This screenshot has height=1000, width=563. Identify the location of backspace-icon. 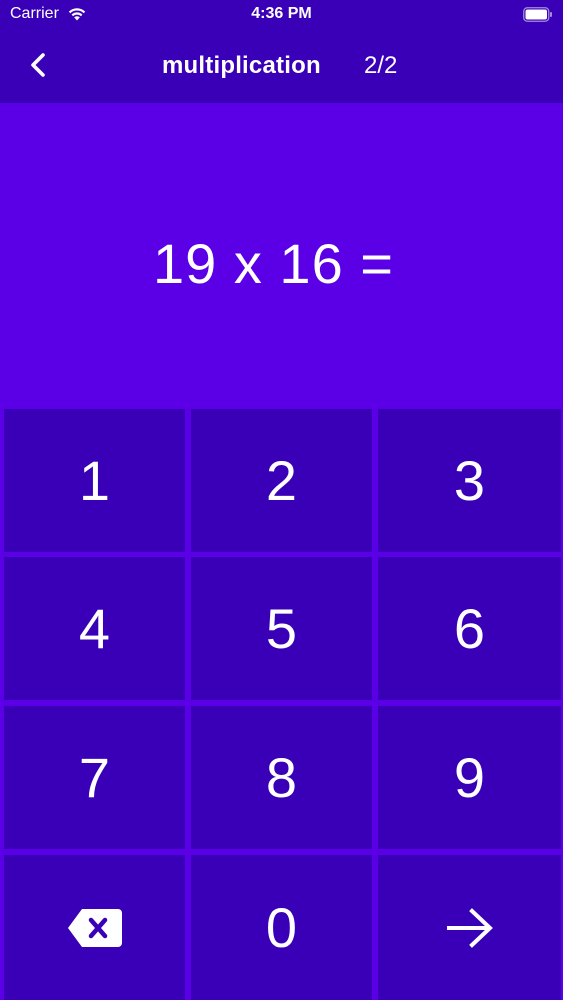
(94, 927).